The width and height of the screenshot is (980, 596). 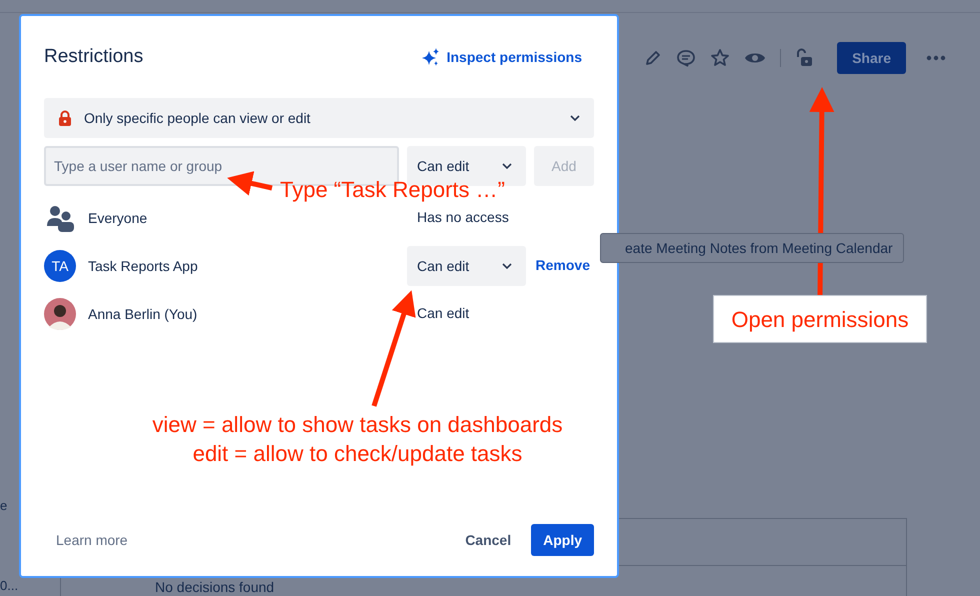 I want to click on macro-button: eate Meeting Notes from Meeting Calendar, so click(x=752, y=248).